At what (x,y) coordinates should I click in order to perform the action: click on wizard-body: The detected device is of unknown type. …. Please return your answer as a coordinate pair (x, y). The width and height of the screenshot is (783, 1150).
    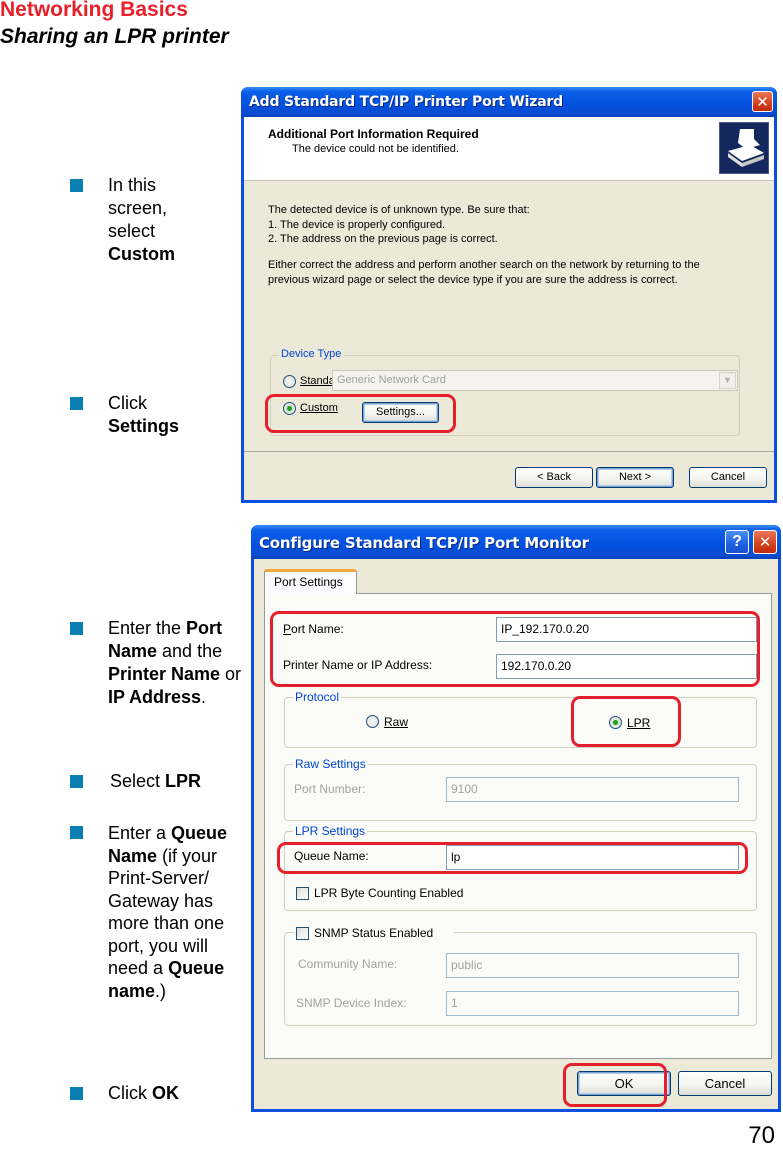
    Looking at the image, I should click on (399, 225).